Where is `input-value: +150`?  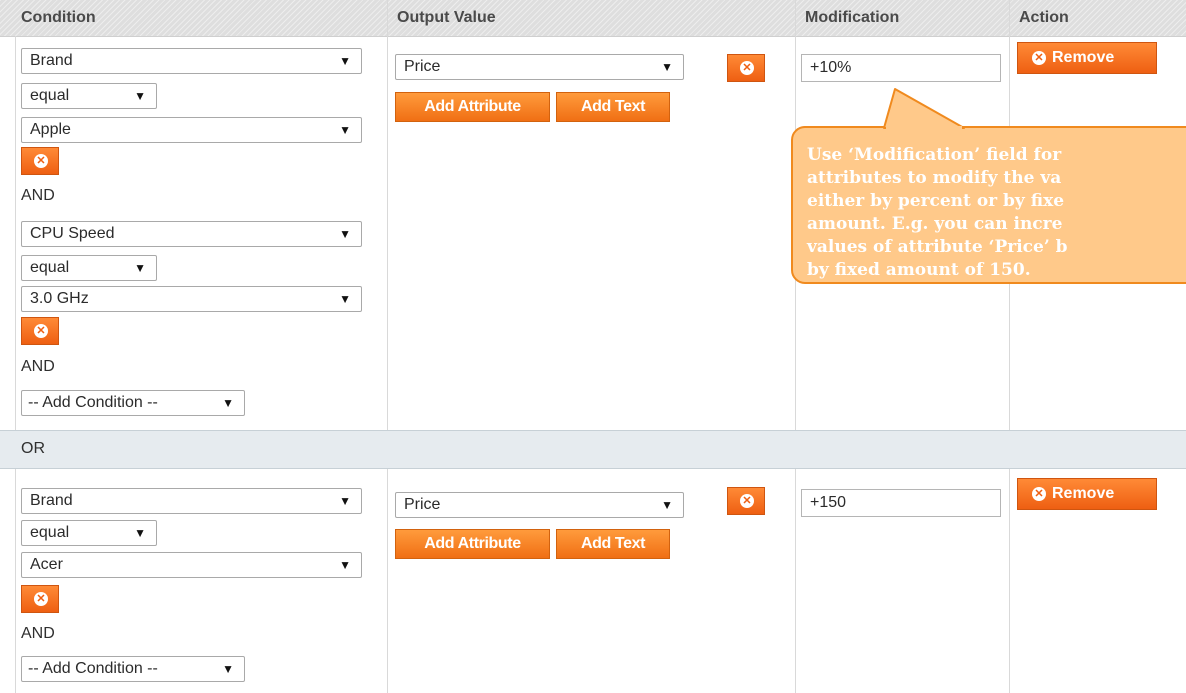 input-value: +150 is located at coordinates (828, 502).